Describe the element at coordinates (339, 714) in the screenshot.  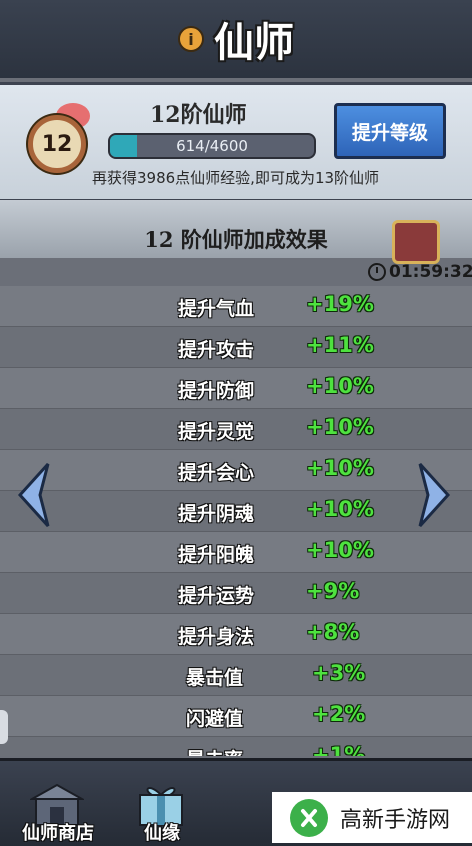
I see `bonus-value: +2%` at that location.